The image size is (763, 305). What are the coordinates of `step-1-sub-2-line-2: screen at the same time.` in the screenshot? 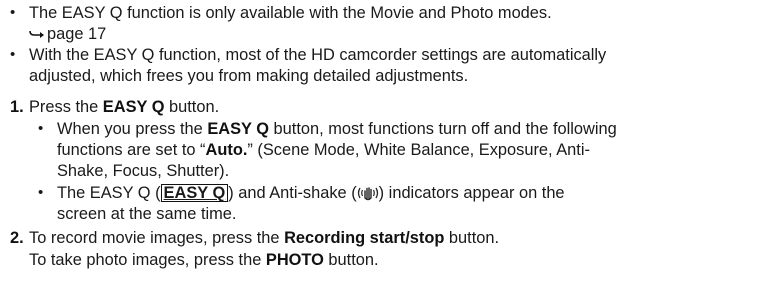 It's located at (147, 214).